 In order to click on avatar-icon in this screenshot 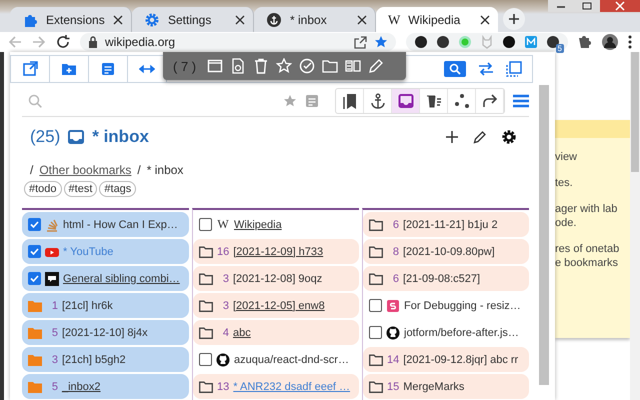, I will do `click(610, 42)`.